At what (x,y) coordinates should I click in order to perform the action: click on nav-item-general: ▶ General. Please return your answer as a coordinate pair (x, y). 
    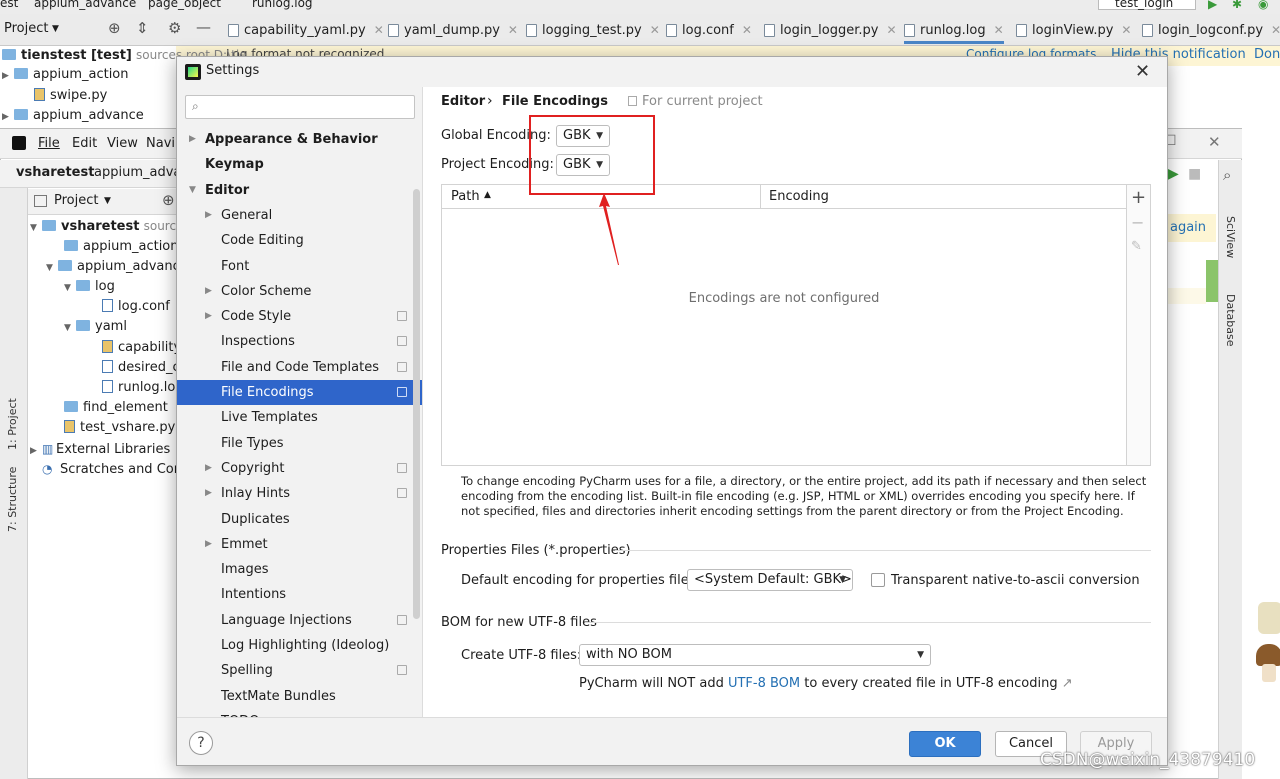
    Looking at the image, I should click on (299, 215).